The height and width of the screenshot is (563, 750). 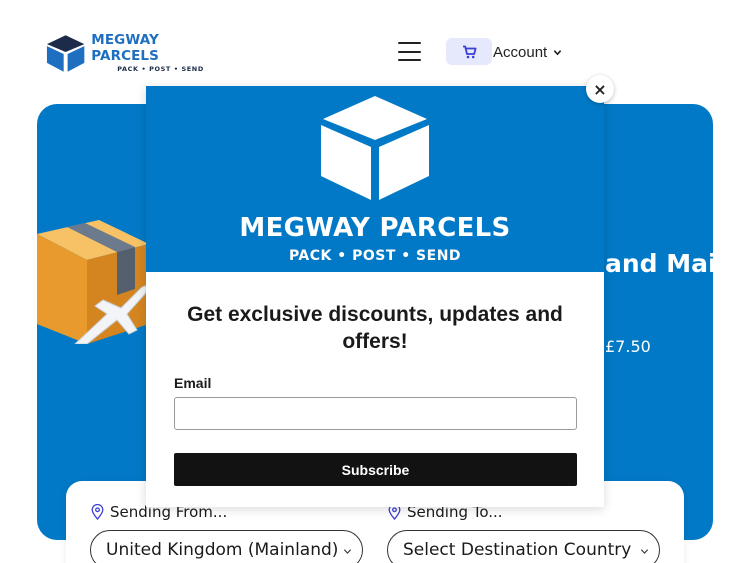 I want to click on hamburger-menu-button, so click(x=409, y=51).